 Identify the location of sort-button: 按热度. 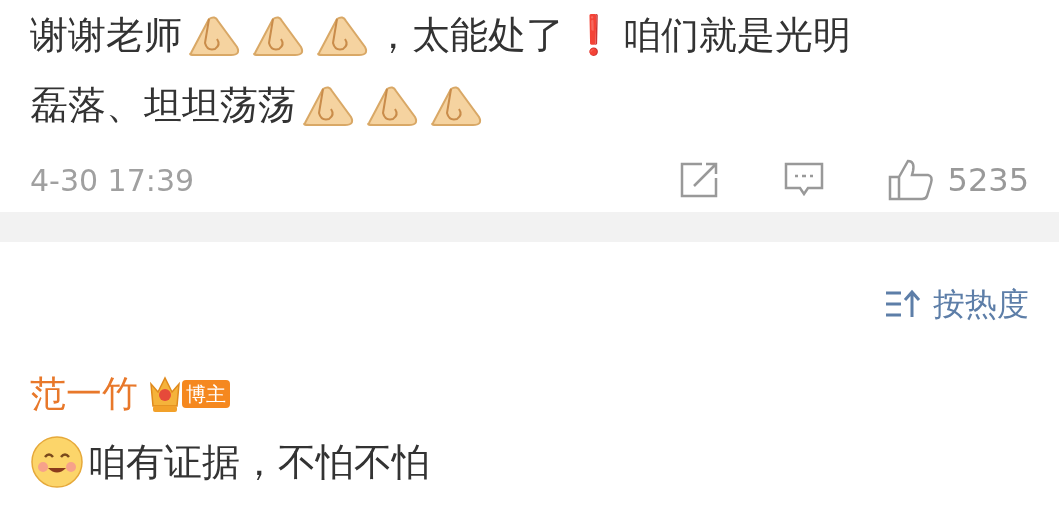
(957, 304).